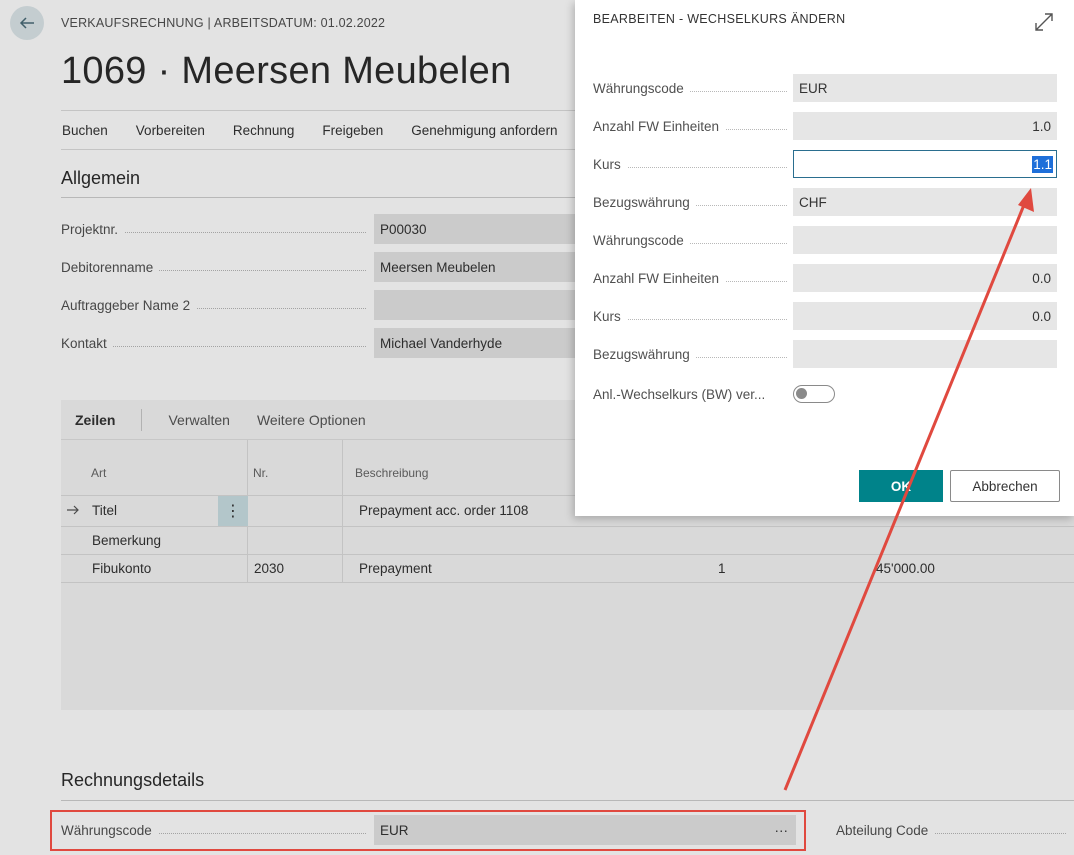 This screenshot has width=1074, height=855. I want to click on ok-button: OK, so click(901, 486).